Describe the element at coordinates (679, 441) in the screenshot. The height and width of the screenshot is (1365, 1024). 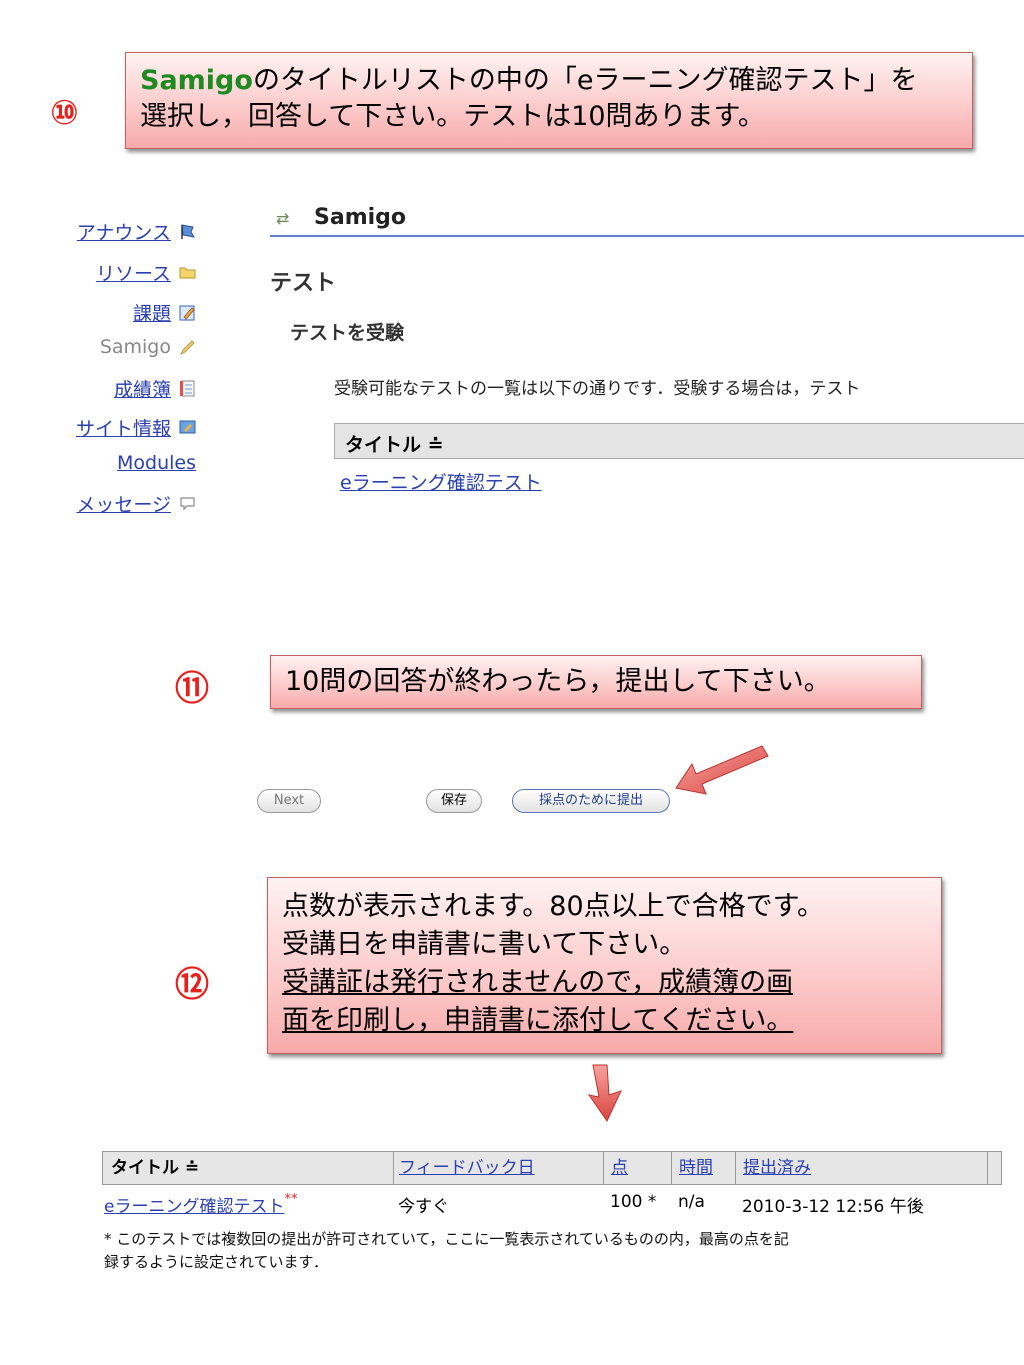
I see `test-table-header: タイトル ≐` at that location.